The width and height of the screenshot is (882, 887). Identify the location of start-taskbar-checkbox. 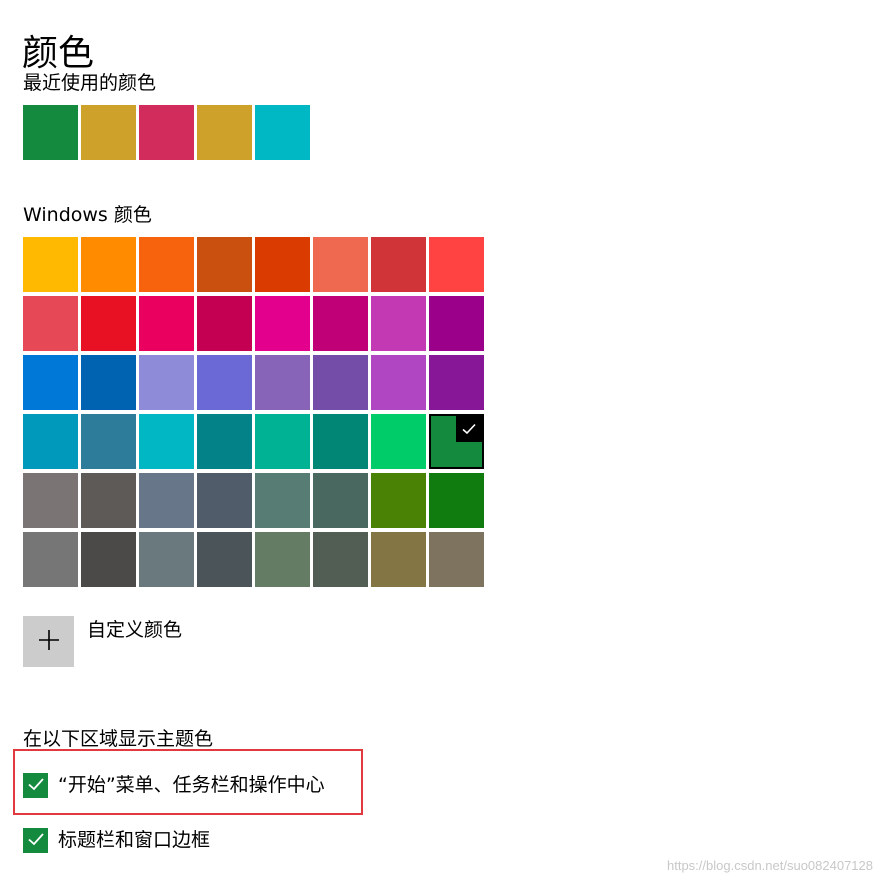
(35, 785).